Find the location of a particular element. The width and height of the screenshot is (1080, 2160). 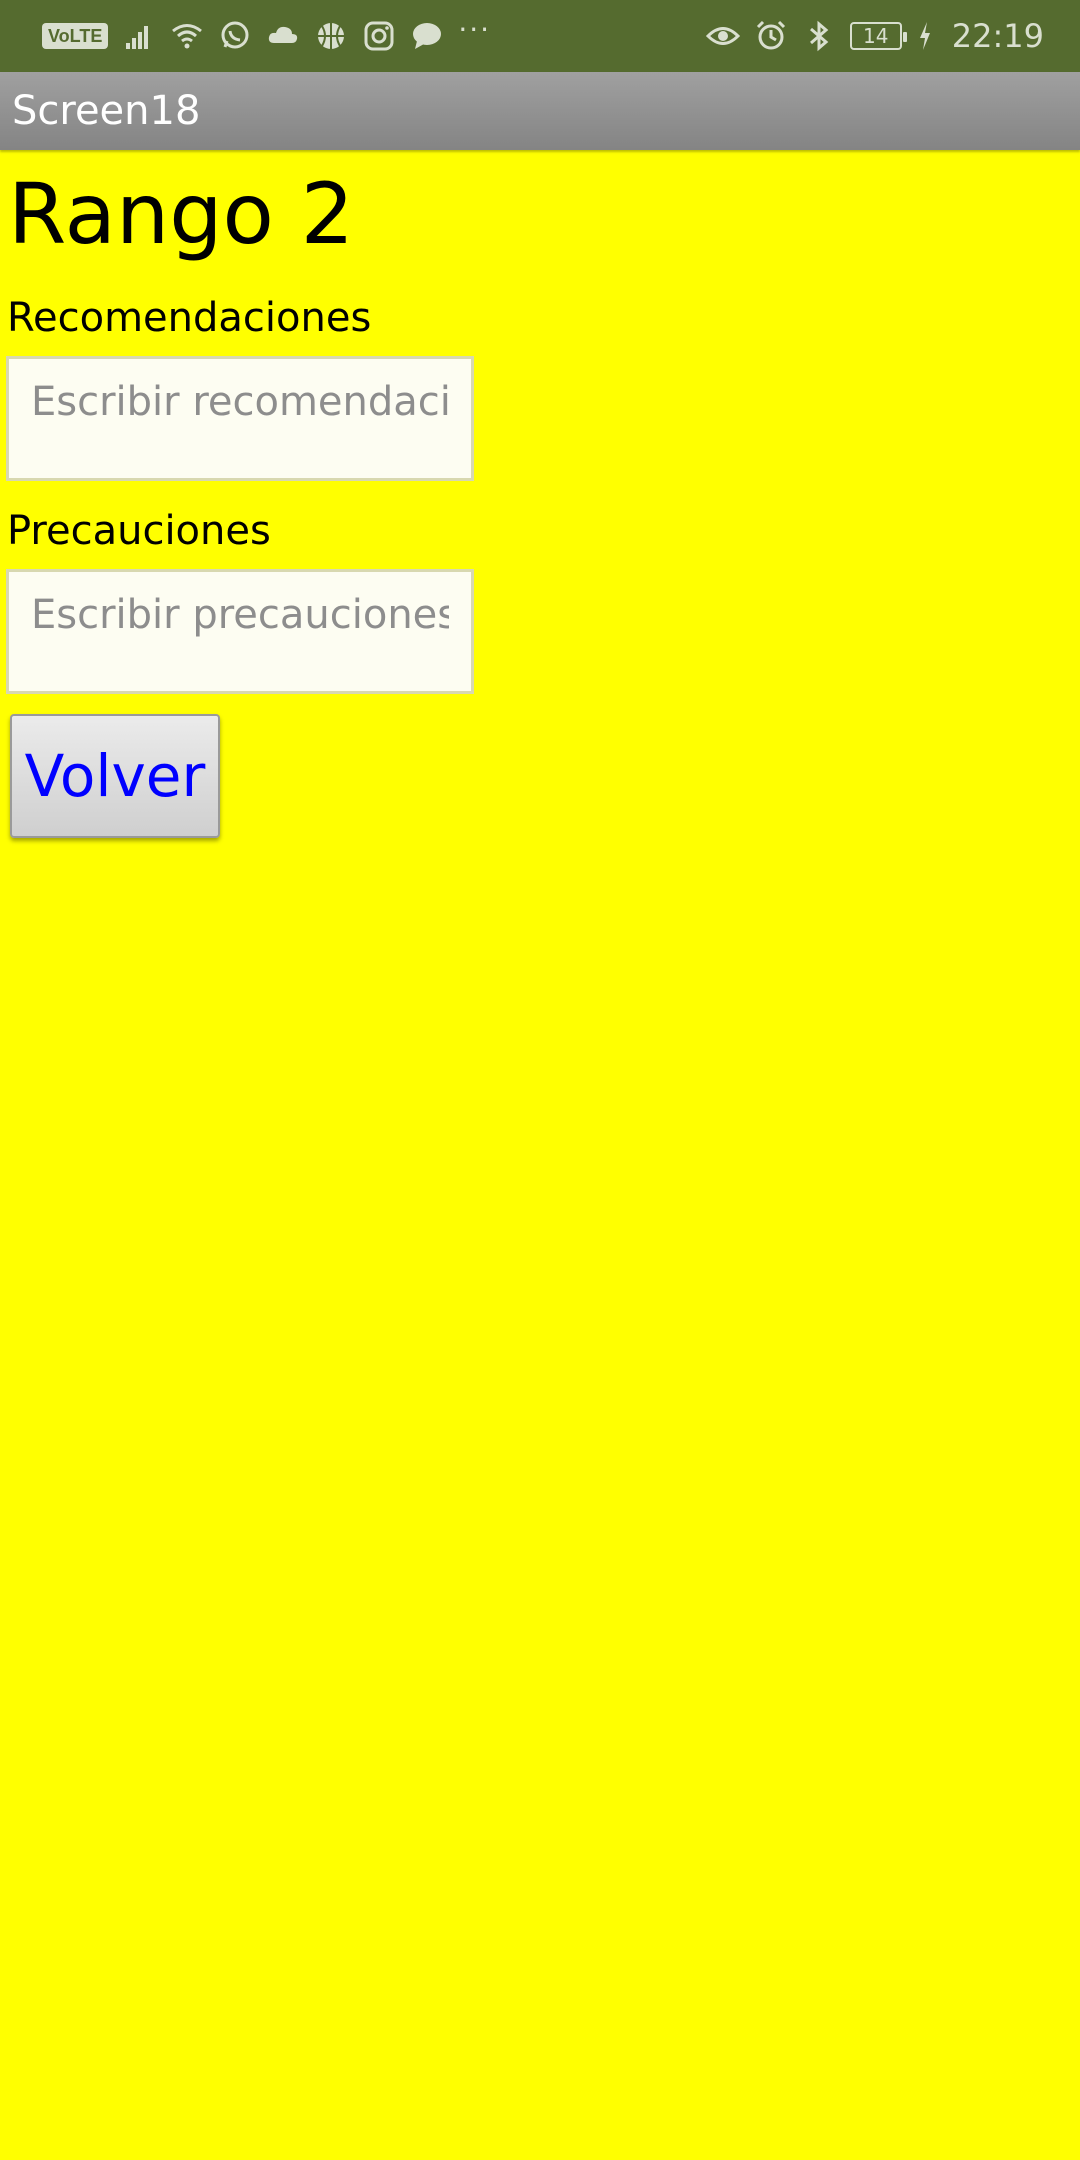

eye-icon is located at coordinates (722, 36).